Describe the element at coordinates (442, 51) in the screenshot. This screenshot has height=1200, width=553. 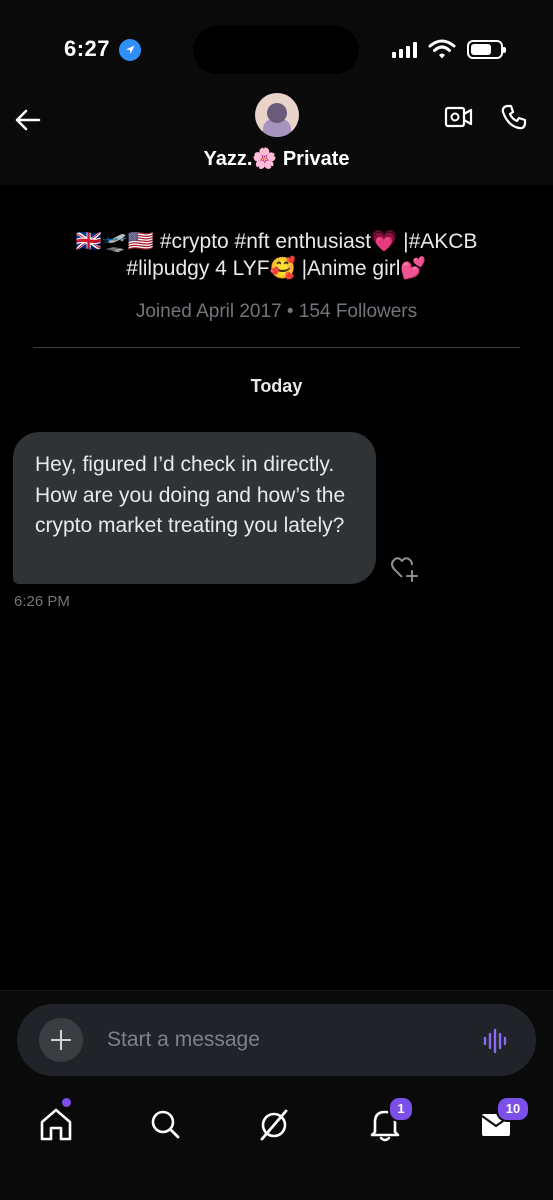
I see `wifi-icon` at that location.